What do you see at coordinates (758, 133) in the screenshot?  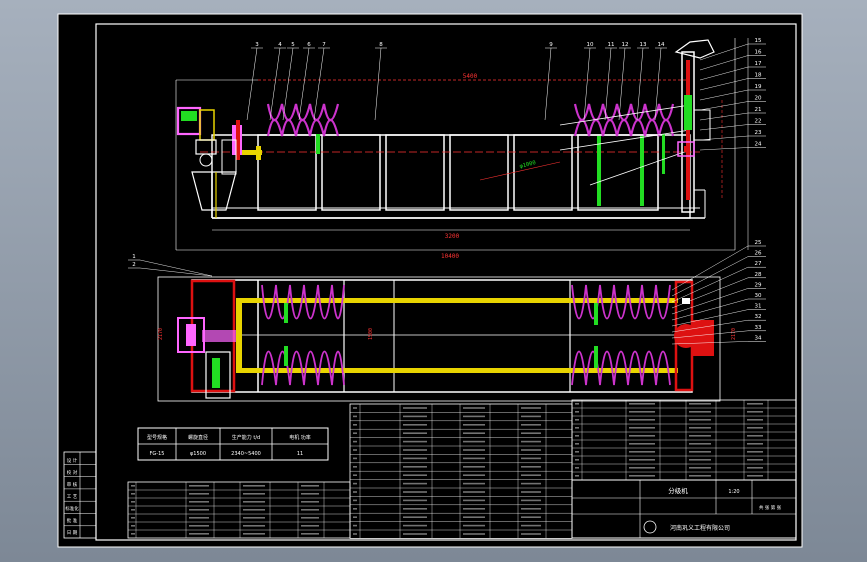 I see `balloon-23: 23` at bounding box center [758, 133].